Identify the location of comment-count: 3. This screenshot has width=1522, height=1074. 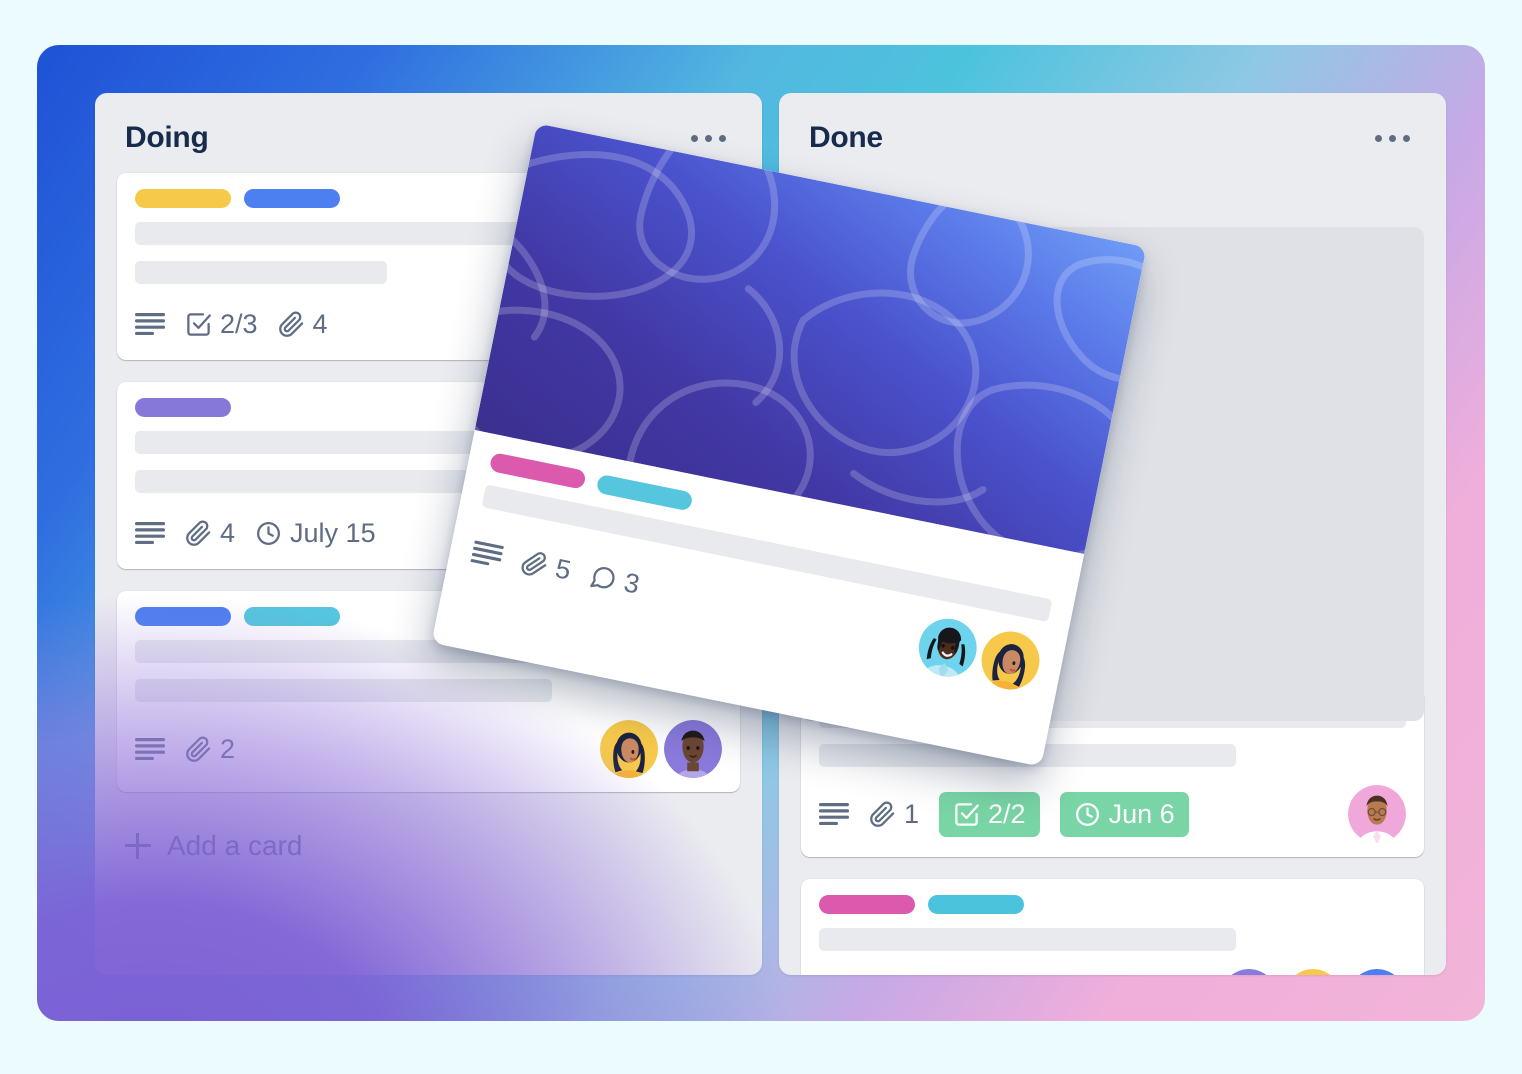
(632, 583).